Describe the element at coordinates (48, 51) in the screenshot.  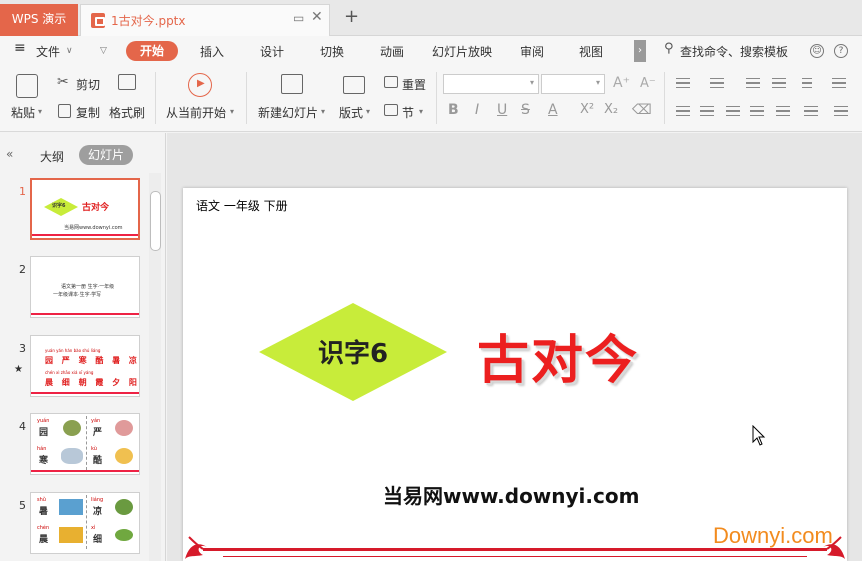
I see `file-menu: 文件` at that location.